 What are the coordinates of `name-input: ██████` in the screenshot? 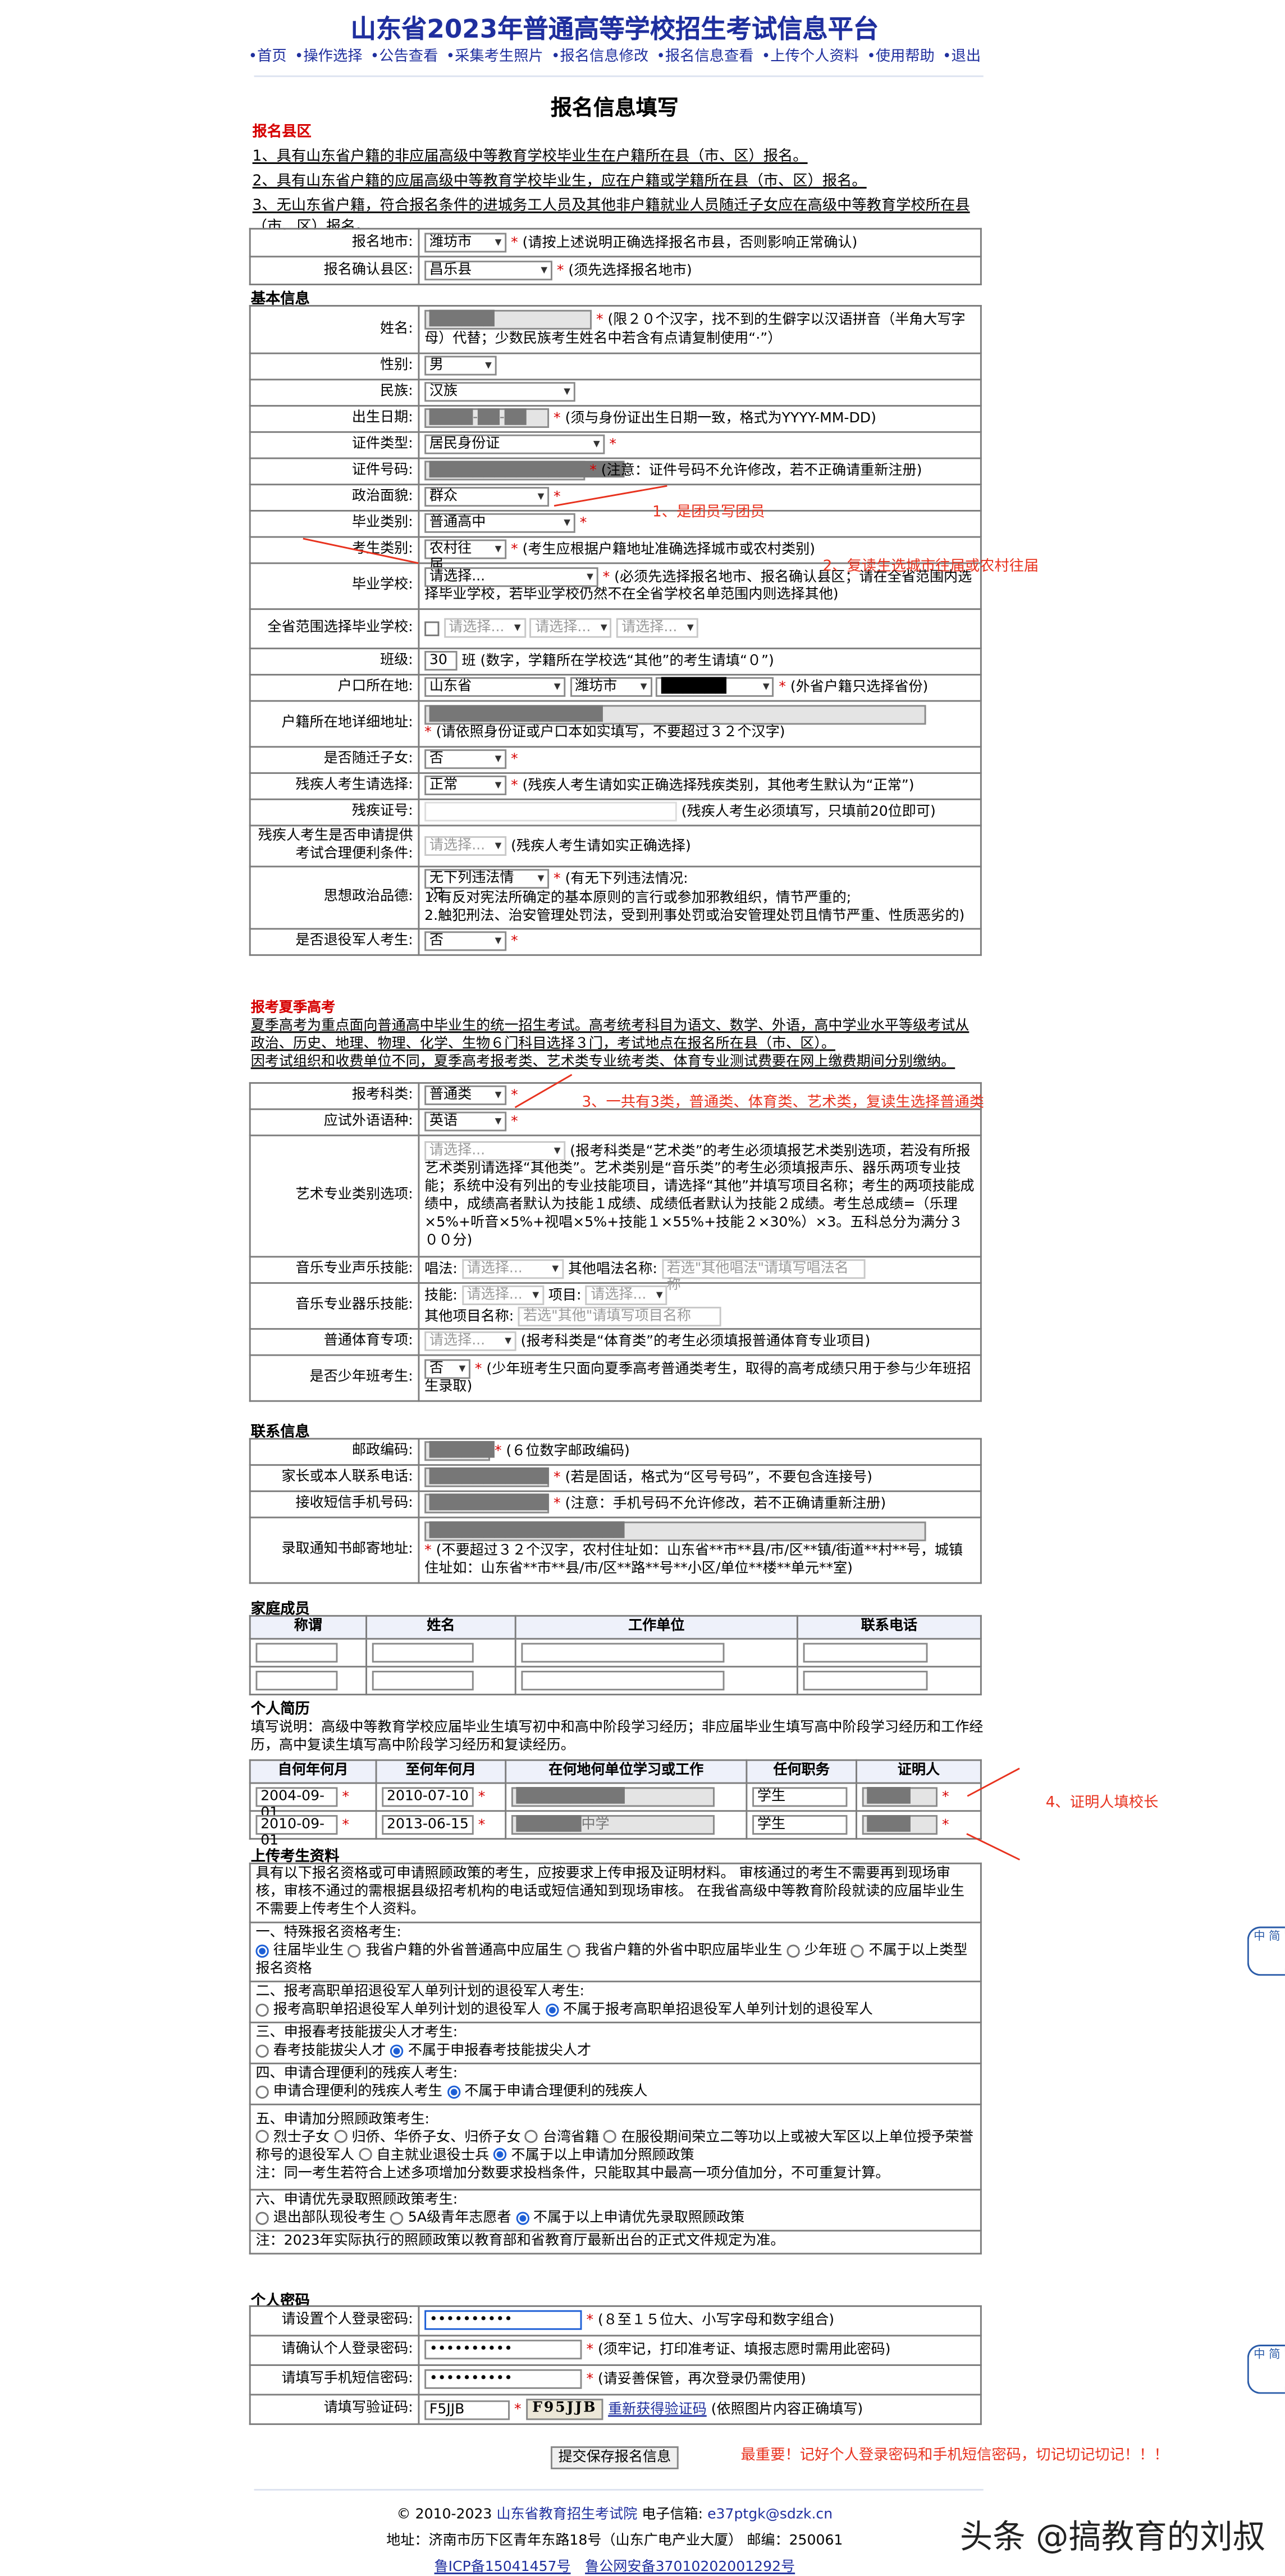 It's located at (508, 320).